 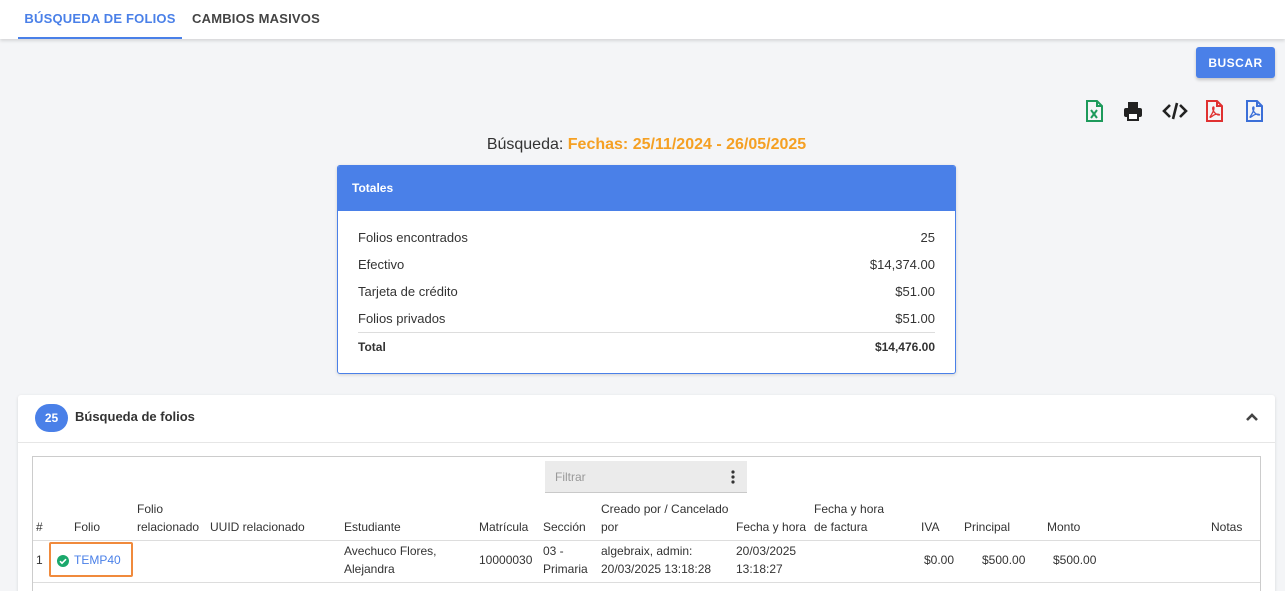 I want to click on totals-row-label: Folios privados, so click(x=402, y=318).